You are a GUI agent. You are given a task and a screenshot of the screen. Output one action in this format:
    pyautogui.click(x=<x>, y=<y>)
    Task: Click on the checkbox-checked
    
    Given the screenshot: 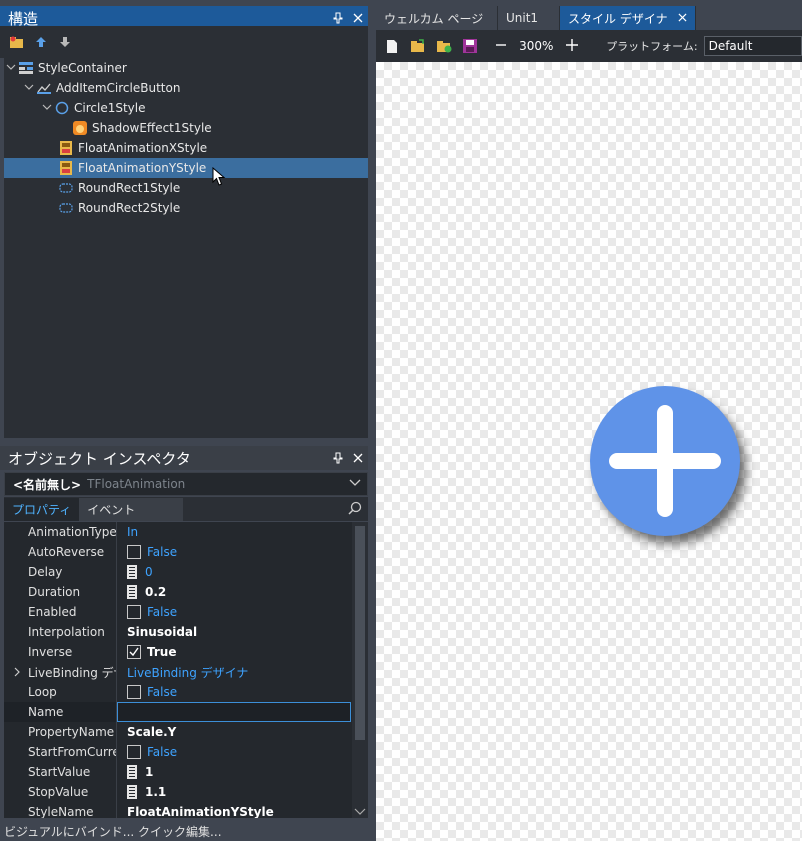 What is the action you would take?
    pyautogui.click(x=134, y=652)
    